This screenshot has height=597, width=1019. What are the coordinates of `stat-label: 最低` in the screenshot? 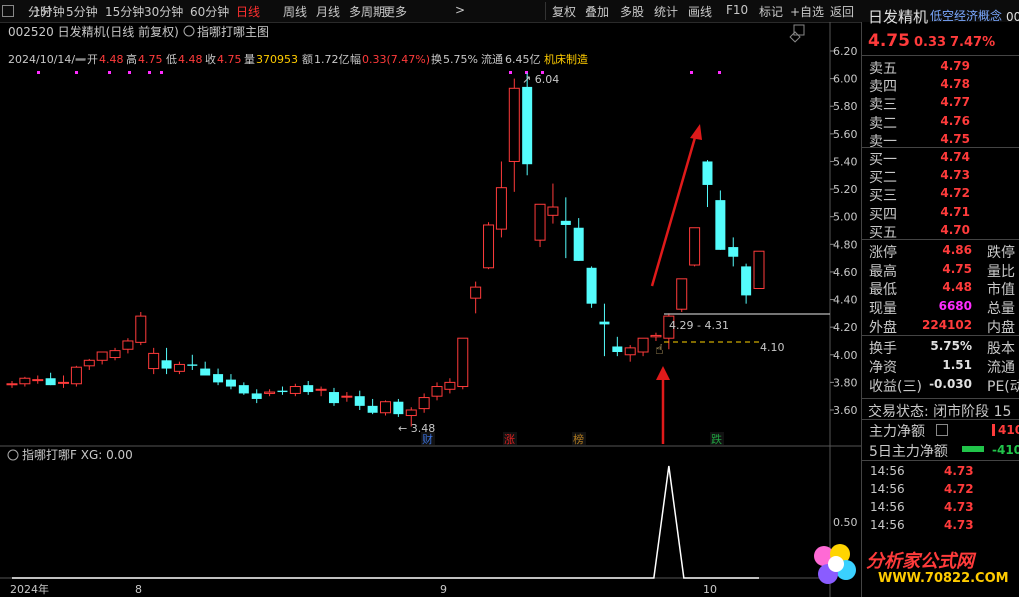 It's located at (883, 290).